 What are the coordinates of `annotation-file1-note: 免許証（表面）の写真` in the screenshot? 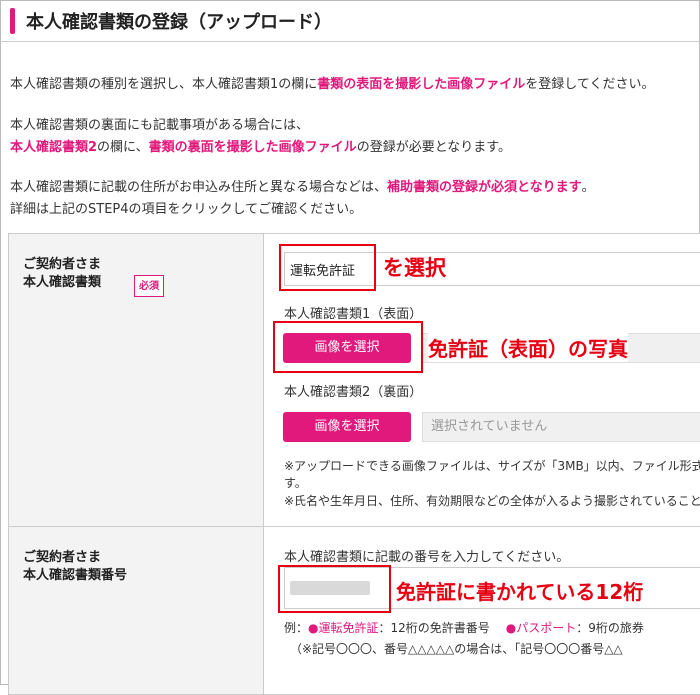 It's located at (528, 347).